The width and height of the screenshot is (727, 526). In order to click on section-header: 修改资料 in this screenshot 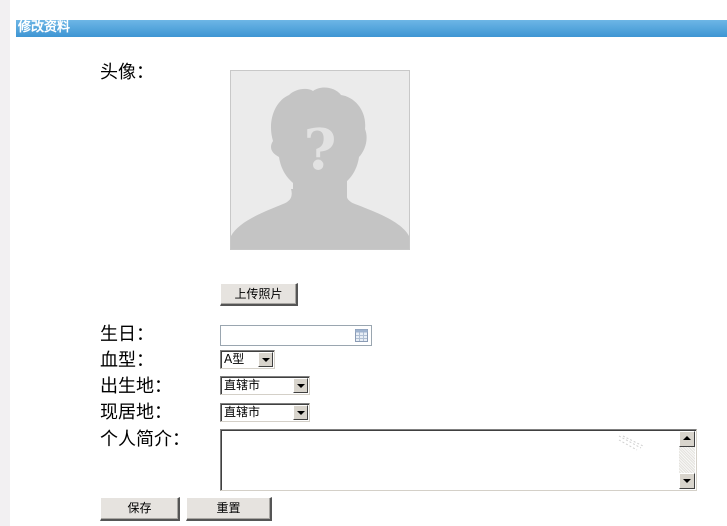, I will do `click(371, 28)`.